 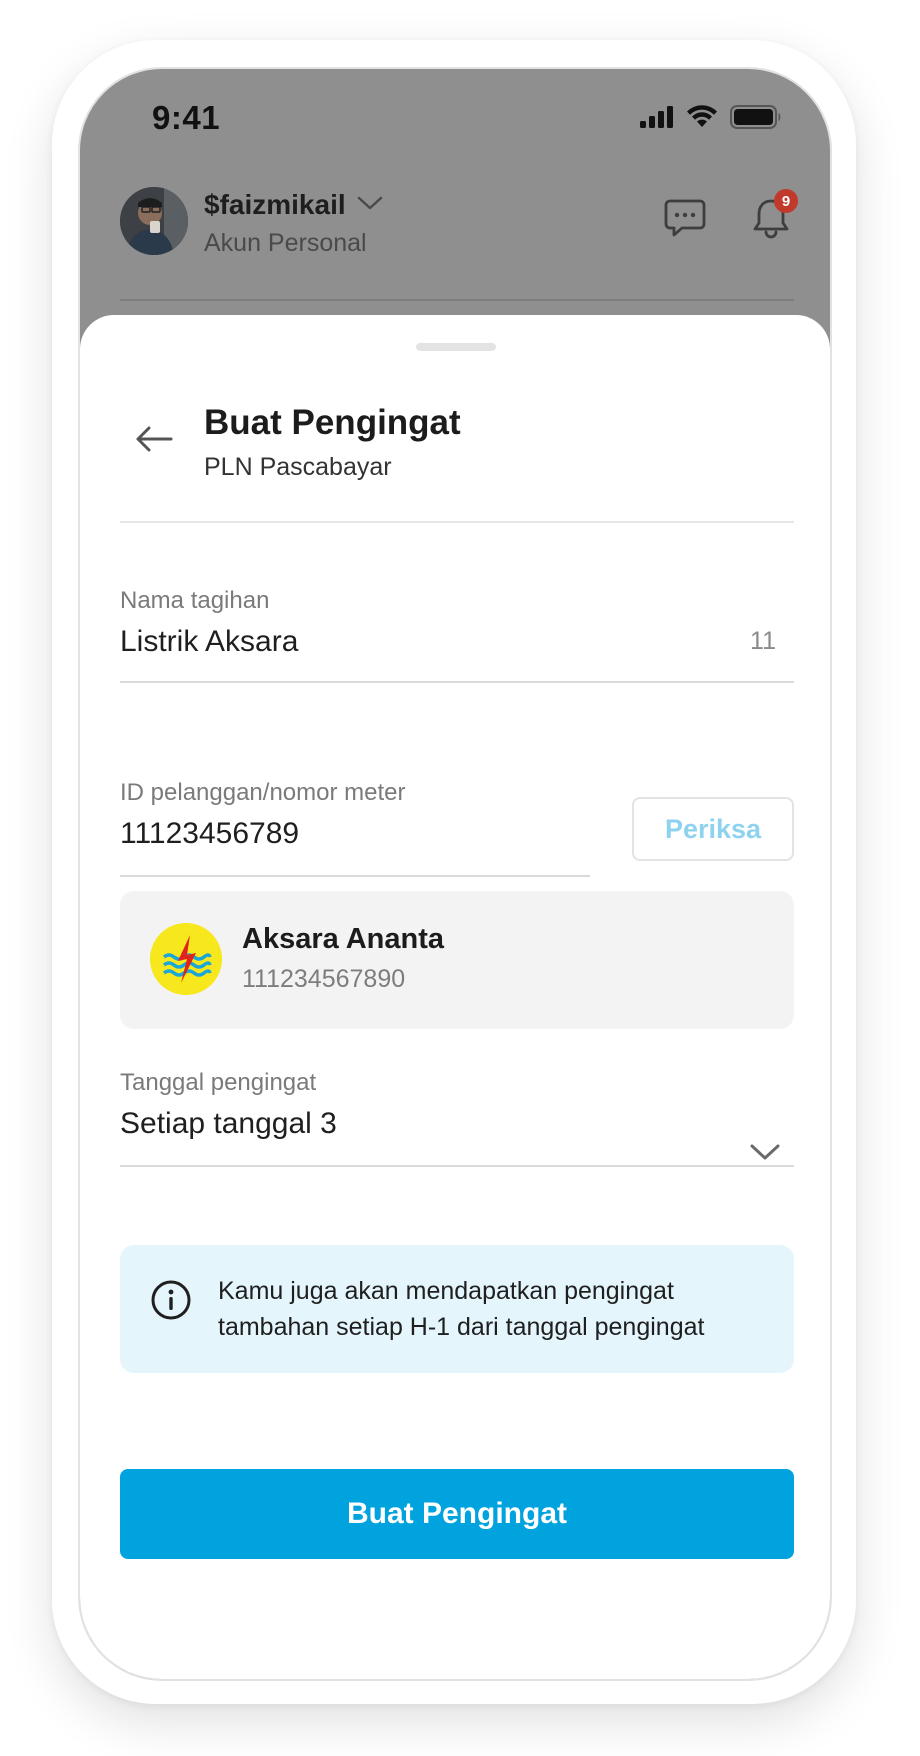 I want to click on customer-id-label: ID pelanggan/nomor meter, so click(x=263, y=792).